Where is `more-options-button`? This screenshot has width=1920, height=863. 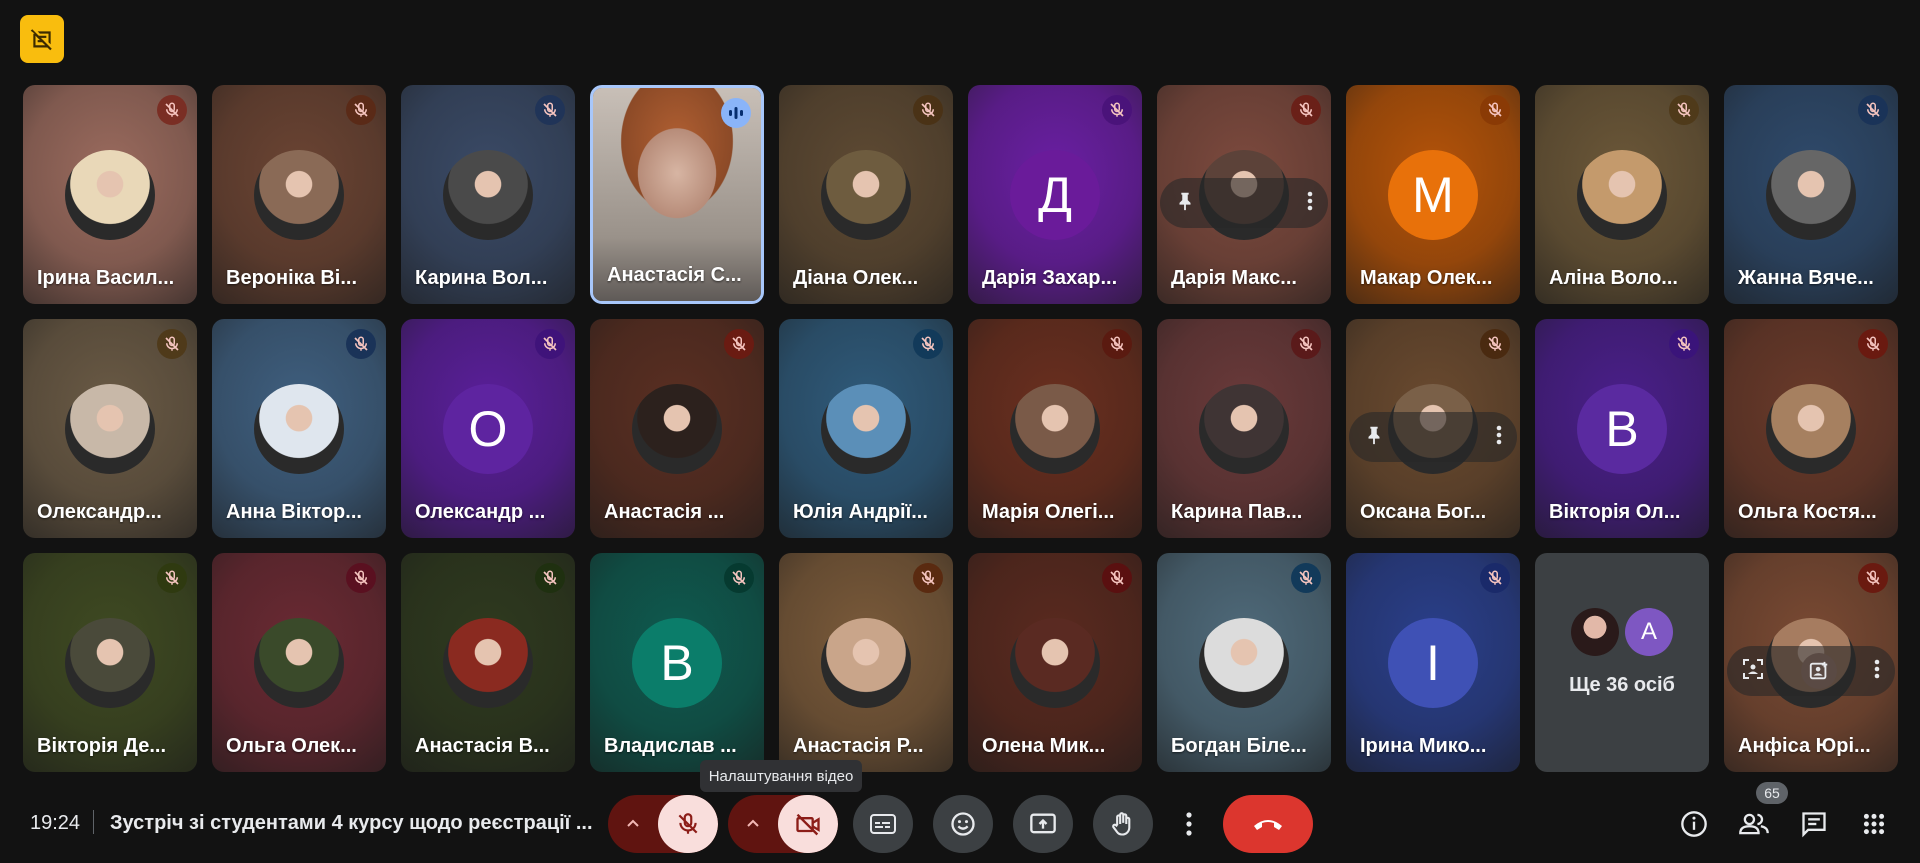
more-options-button is located at coordinates (1189, 824).